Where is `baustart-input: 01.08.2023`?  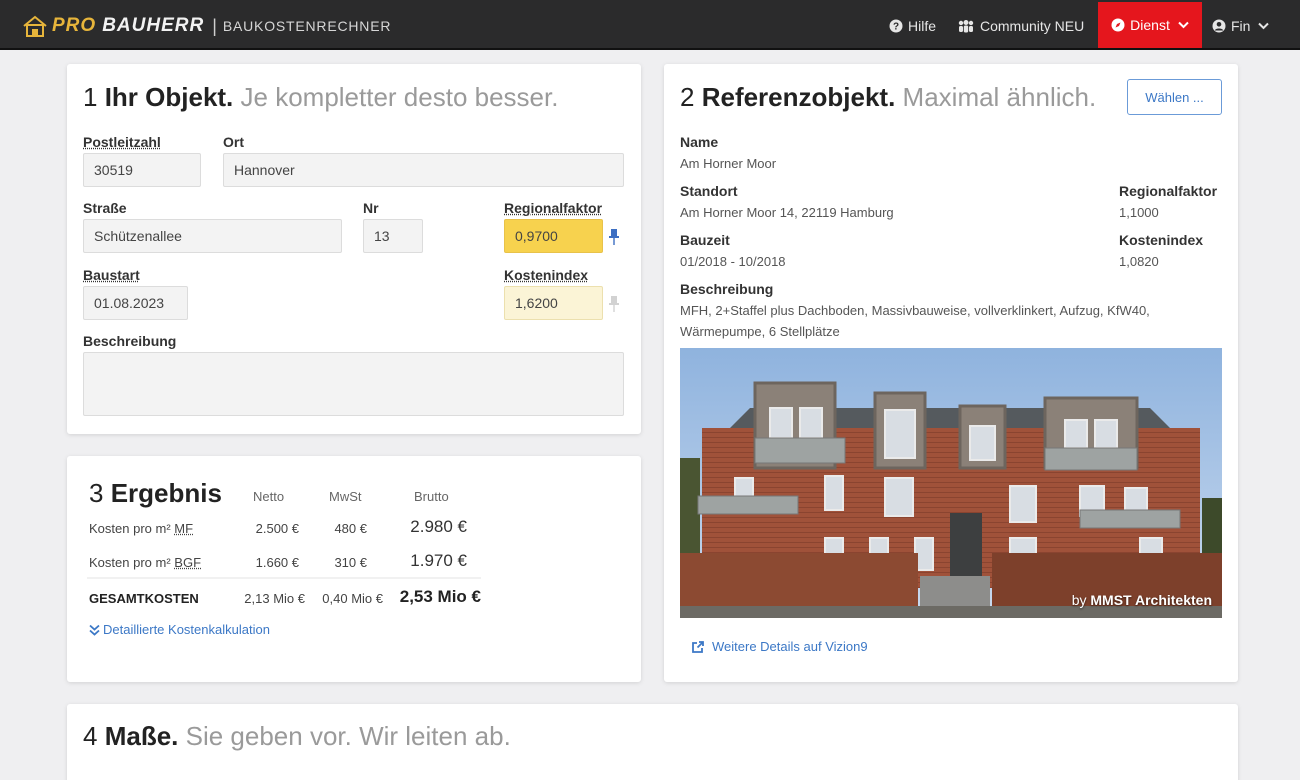 baustart-input: 01.08.2023 is located at coordinates (135, 303).